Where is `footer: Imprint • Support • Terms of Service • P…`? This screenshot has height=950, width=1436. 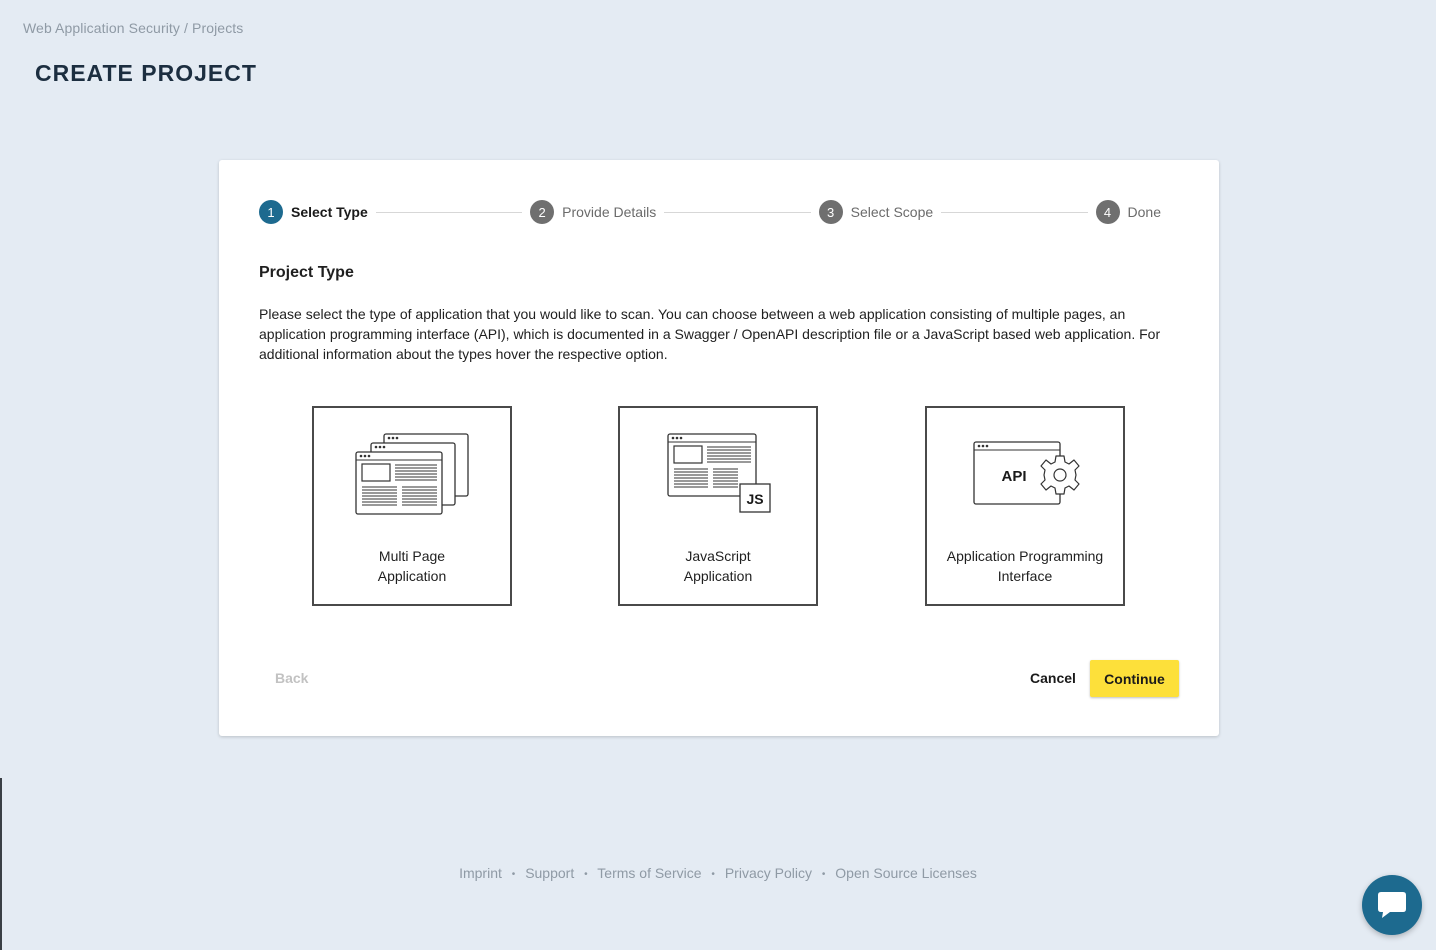 footer: Imprint • Support • Terms of Service • P… is located at coordinates (718, 873).